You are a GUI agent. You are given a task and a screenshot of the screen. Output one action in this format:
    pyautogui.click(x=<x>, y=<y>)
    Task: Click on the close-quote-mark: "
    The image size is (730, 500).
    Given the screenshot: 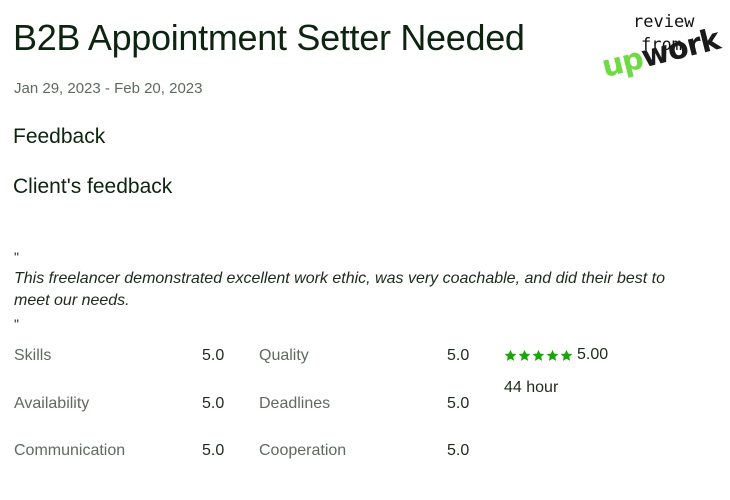 What is the action you would take?
    pyautogui.click(x=16, y=324)
    